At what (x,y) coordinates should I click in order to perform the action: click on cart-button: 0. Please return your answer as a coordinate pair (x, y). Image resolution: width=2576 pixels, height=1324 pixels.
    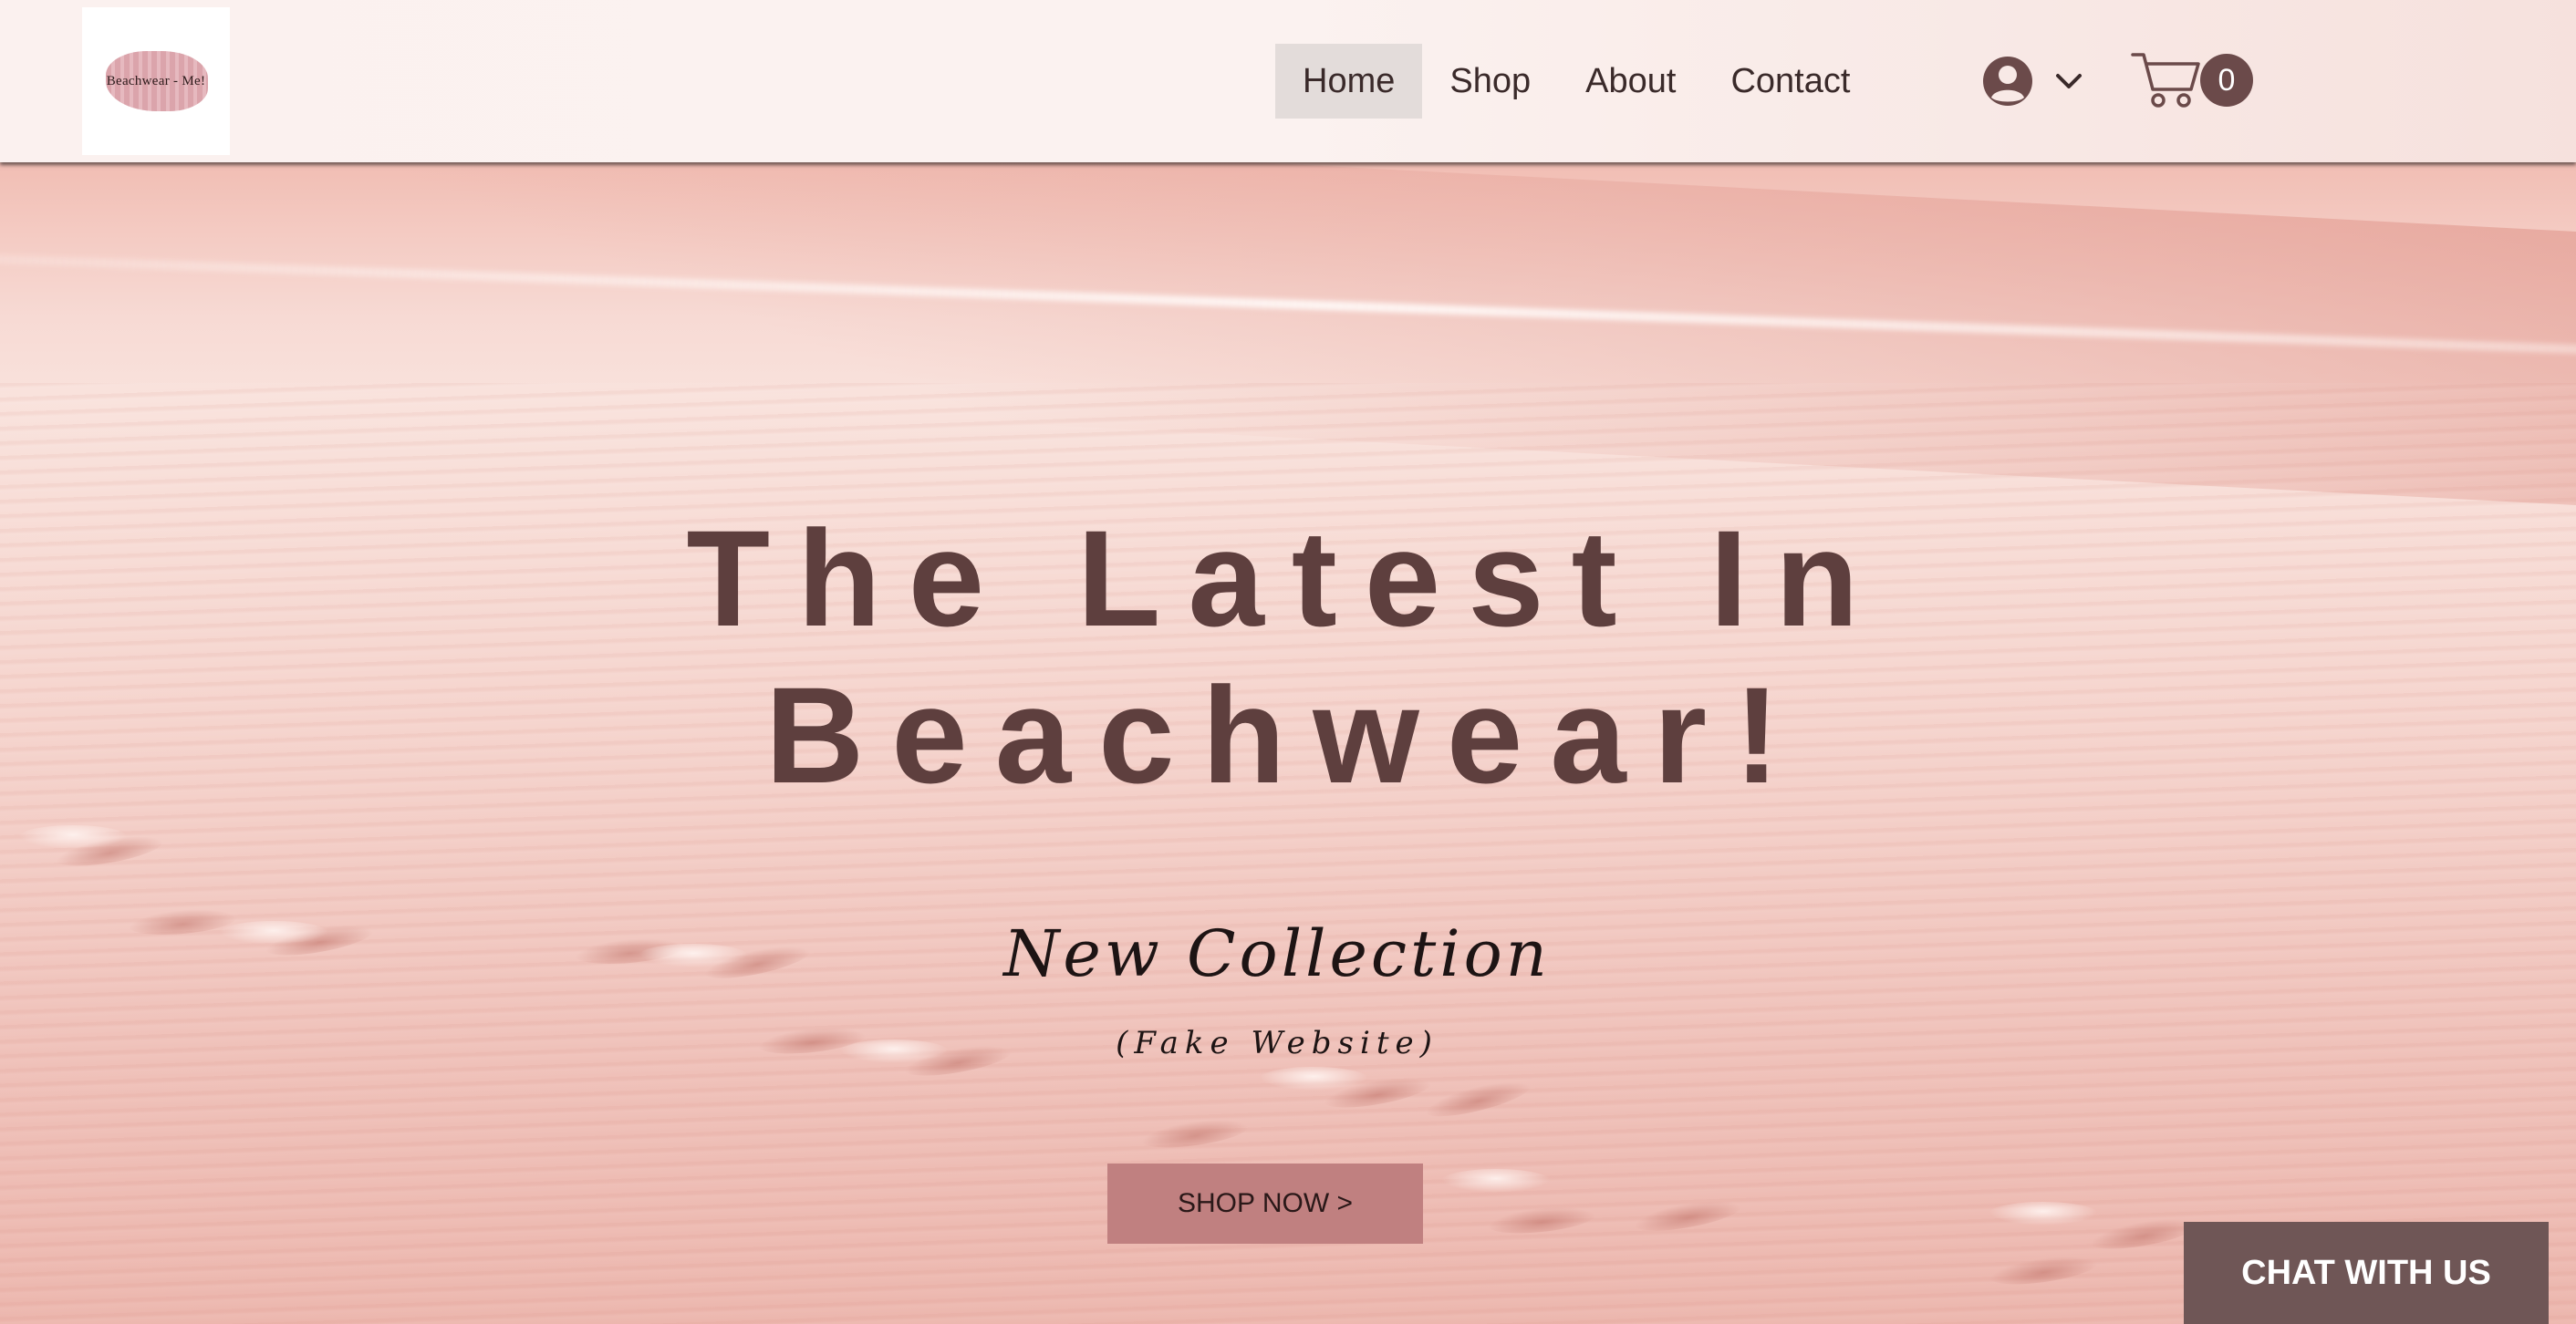
    Looking at the image, I should click on (2192, 80).